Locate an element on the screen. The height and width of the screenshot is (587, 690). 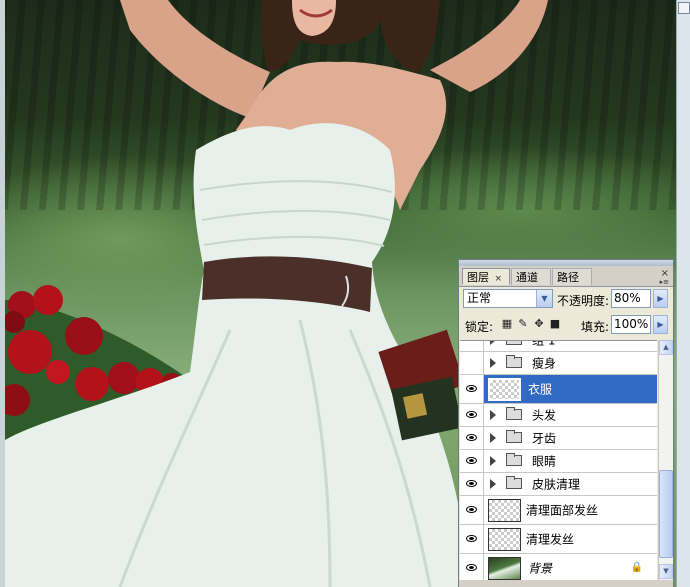
layer-name: 牙齿 is located at coordinates (544, 438).